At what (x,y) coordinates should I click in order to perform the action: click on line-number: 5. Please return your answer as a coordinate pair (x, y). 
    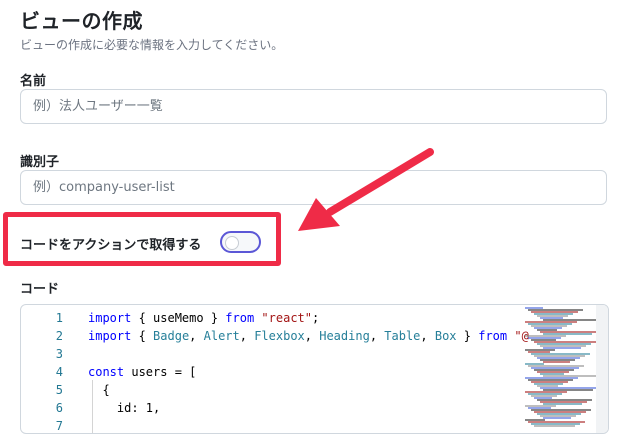
    Looking at the image, I should click on (59, 390).